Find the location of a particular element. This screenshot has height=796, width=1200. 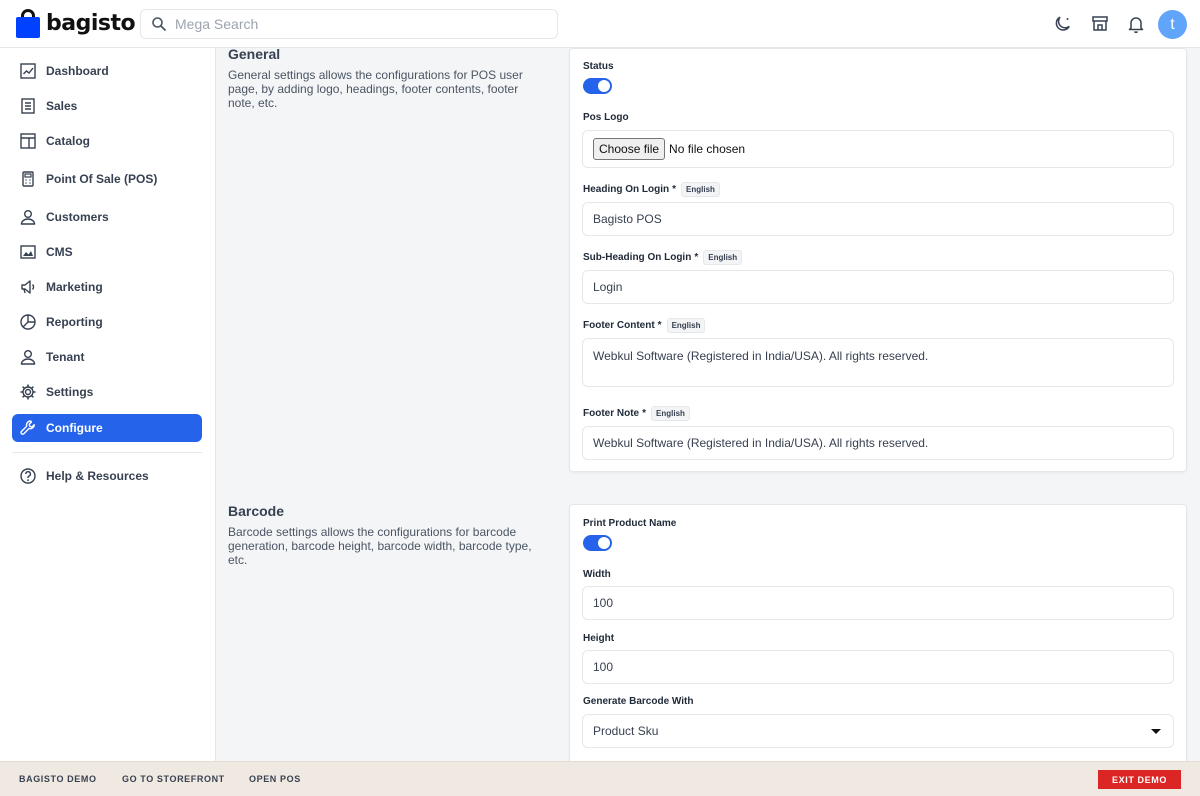

dark-mode-icon is located at coordinates (1063, 24).